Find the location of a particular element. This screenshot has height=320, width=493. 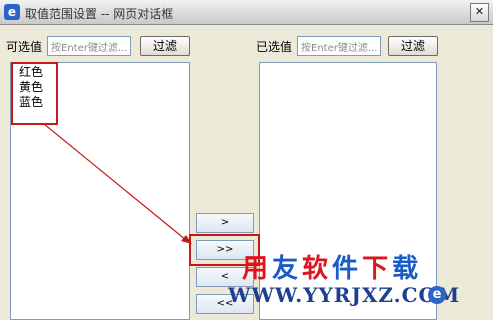

watermark-char: 载 is located at coordinates (407, 269).